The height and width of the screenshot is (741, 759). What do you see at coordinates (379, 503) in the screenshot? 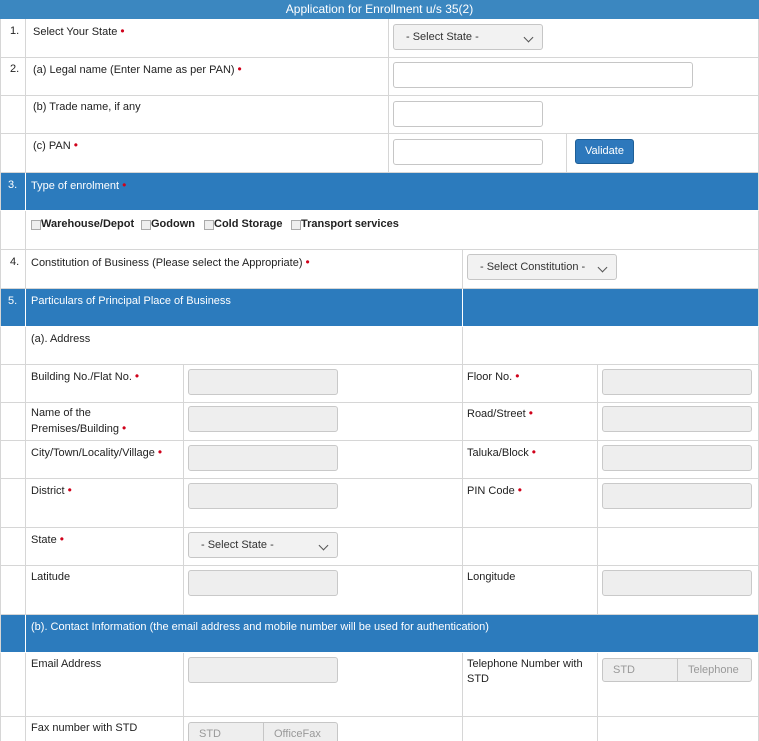
I see `row-district-pin: District • PIN Code •` at bounding box center [379, 503].